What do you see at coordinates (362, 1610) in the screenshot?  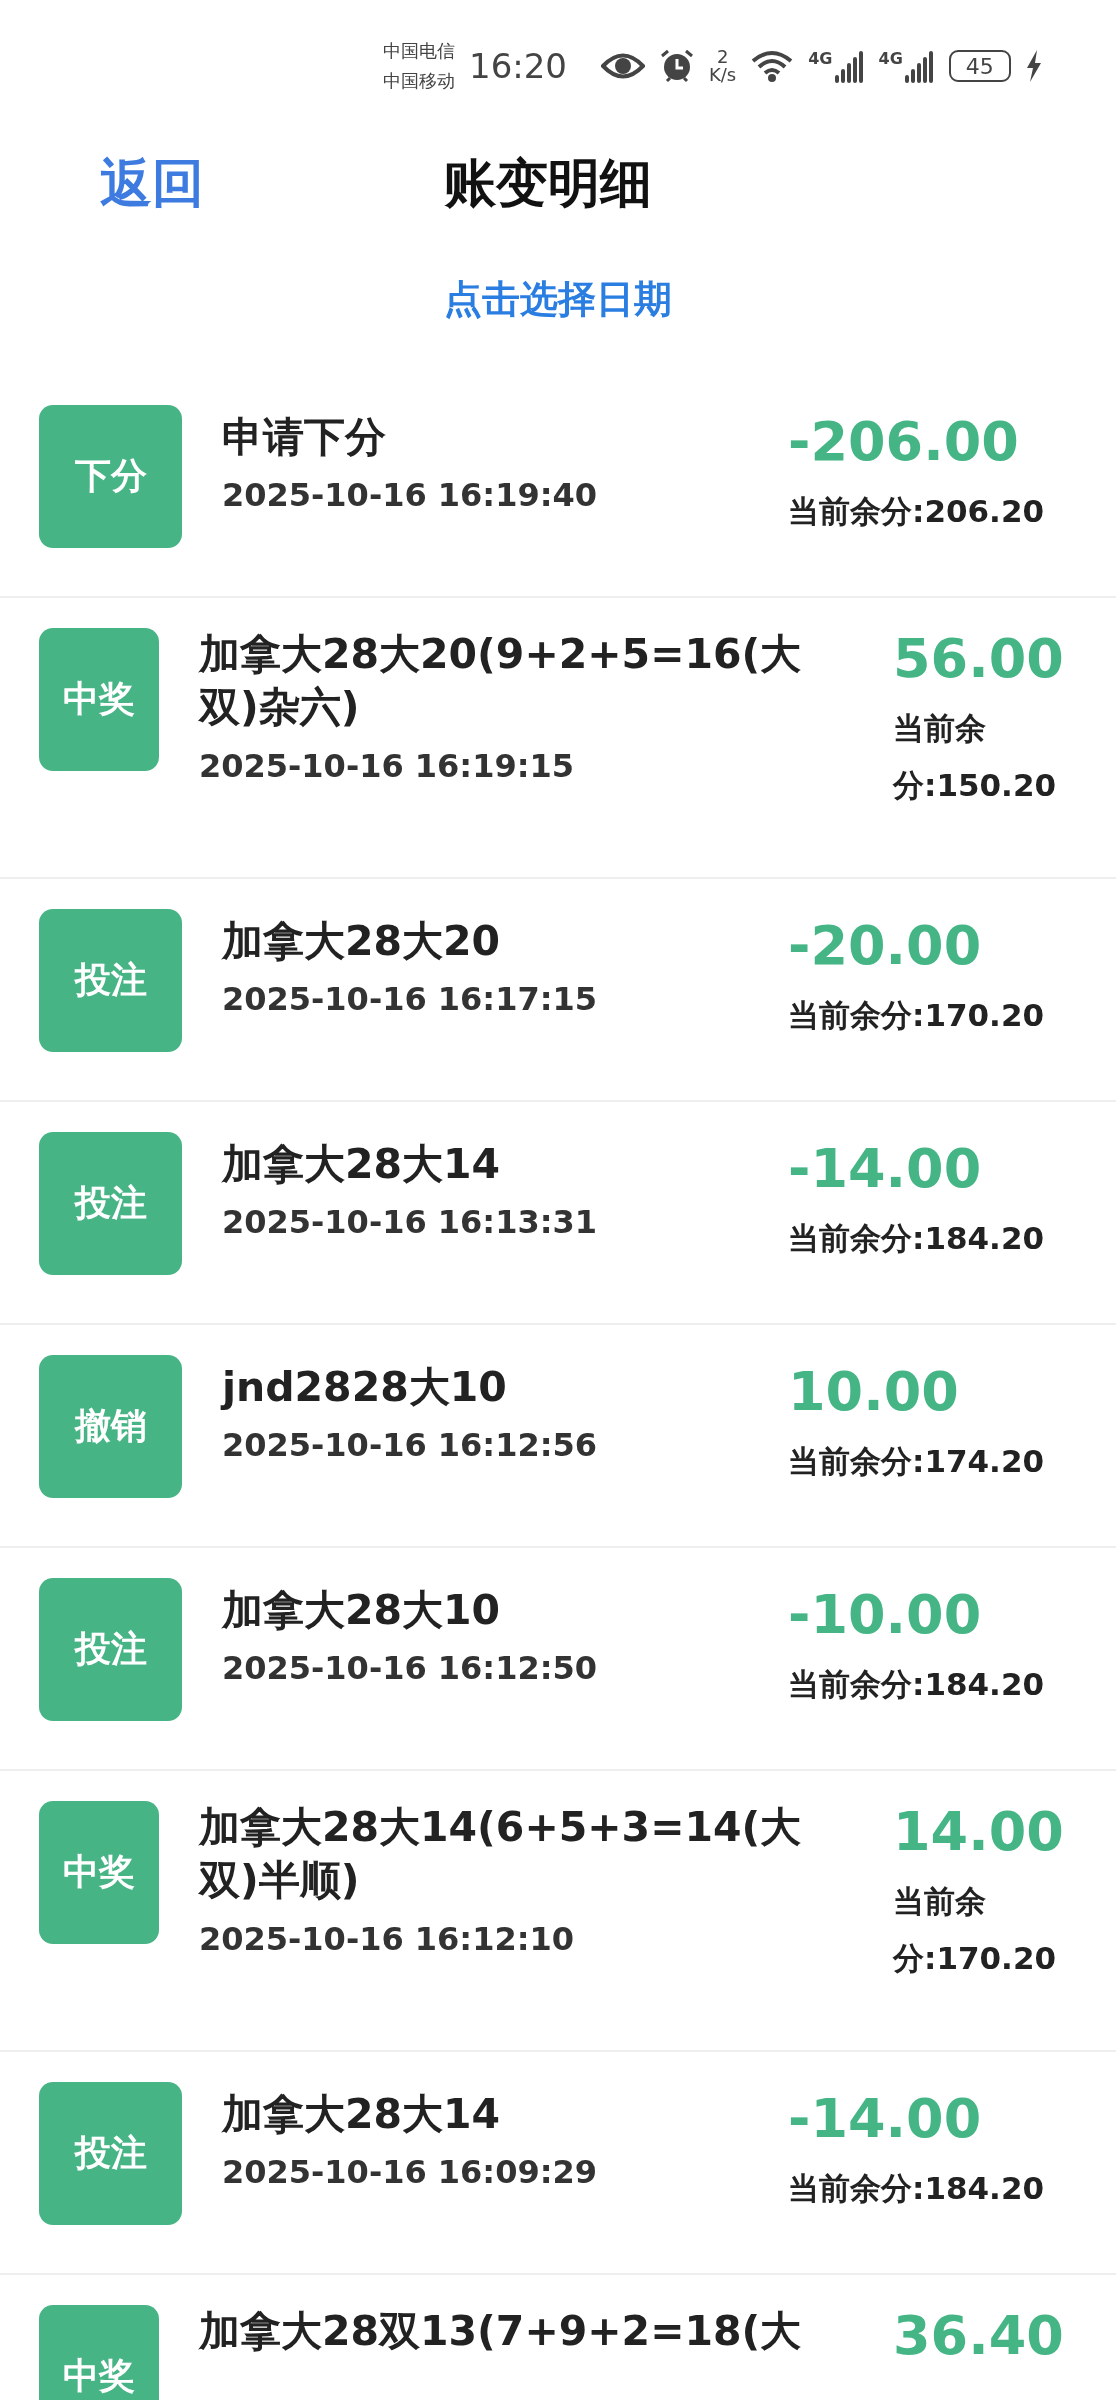 I see `record-title: 加拿大28大10` at bounding box center [362, 1610].